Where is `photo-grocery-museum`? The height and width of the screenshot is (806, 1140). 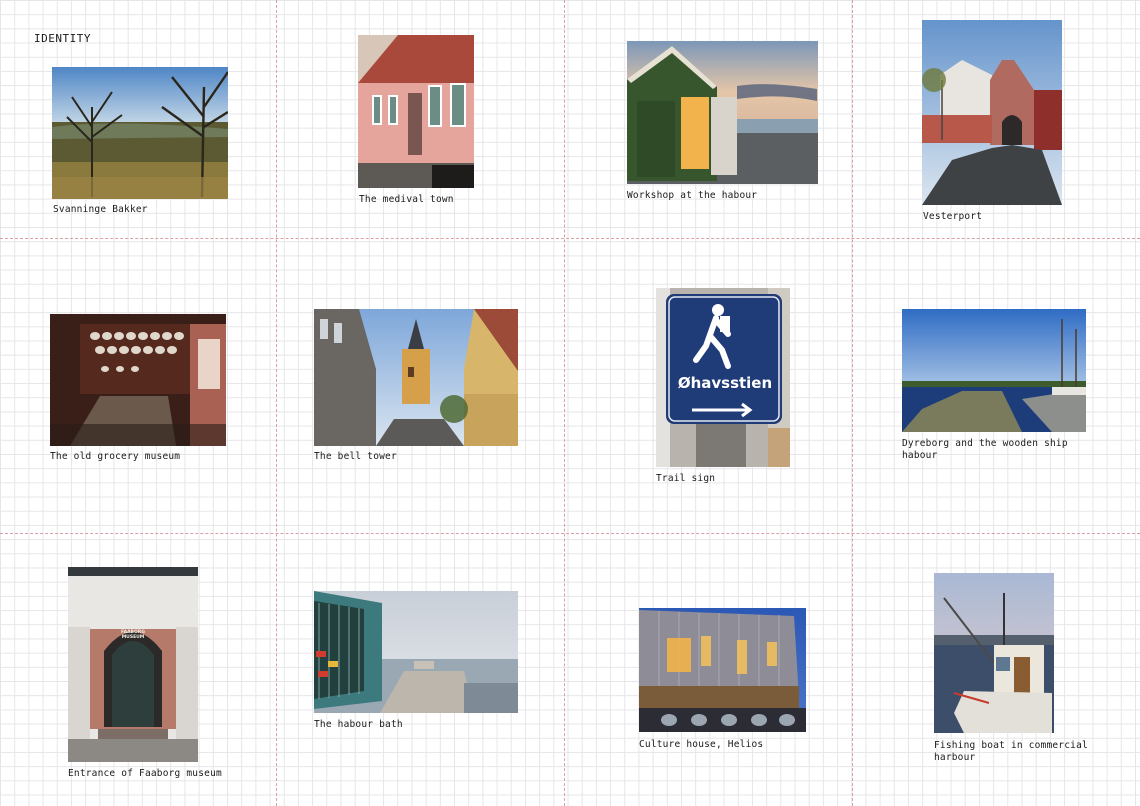
photo-grocery-museum is located at coordinates (138, 380).